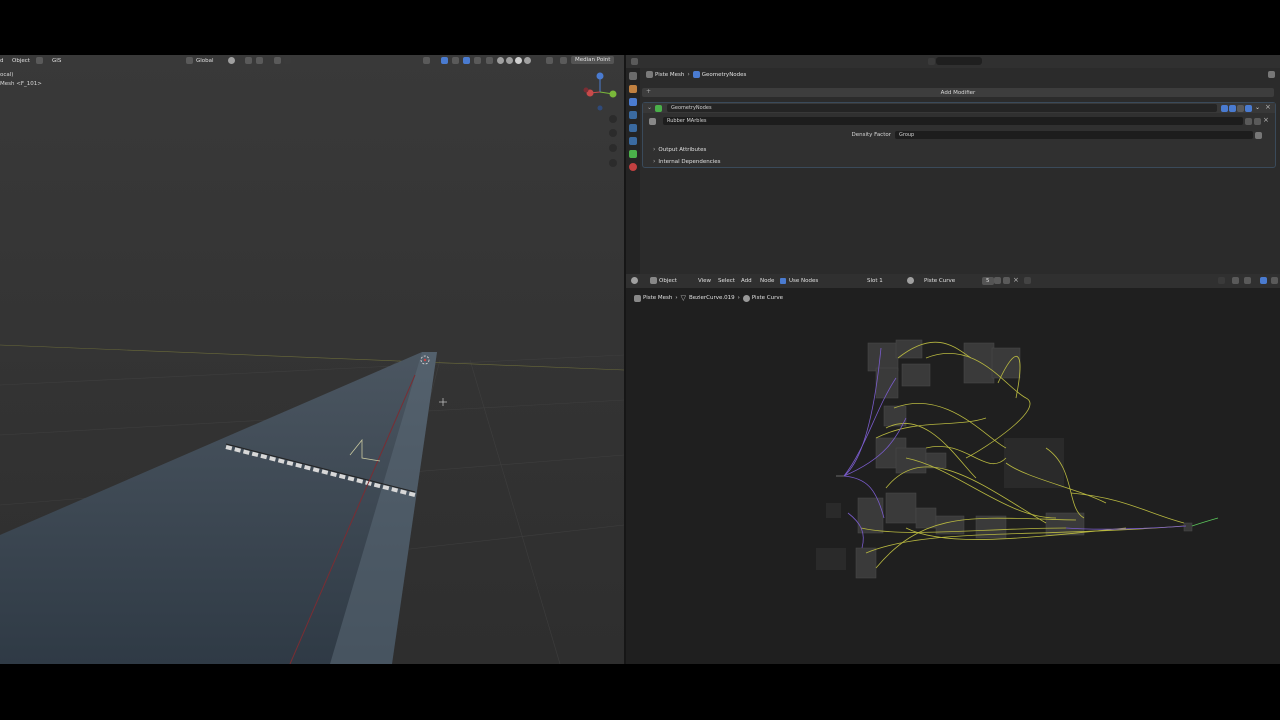  What do you see at coordinates (600, 92) in the screenshot?
I see `navigation-gizmo` at bounding box center [600, 92].